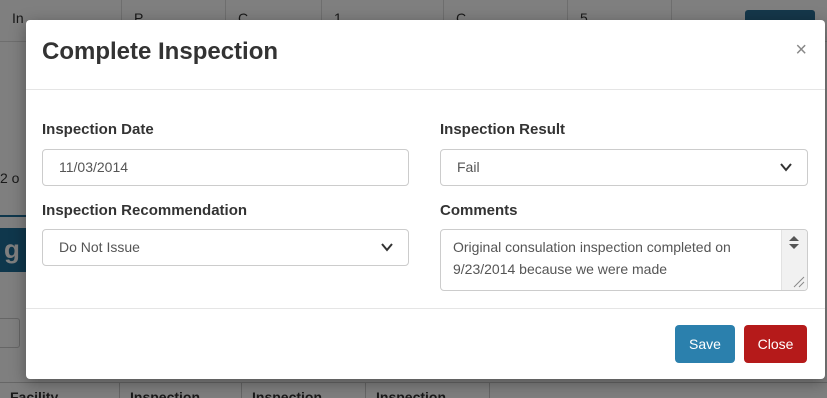  What do you see at coordinates (624, 167) in the screenshot?
I see `inspection-result-select: Fail` at bounding box center [624, 167].